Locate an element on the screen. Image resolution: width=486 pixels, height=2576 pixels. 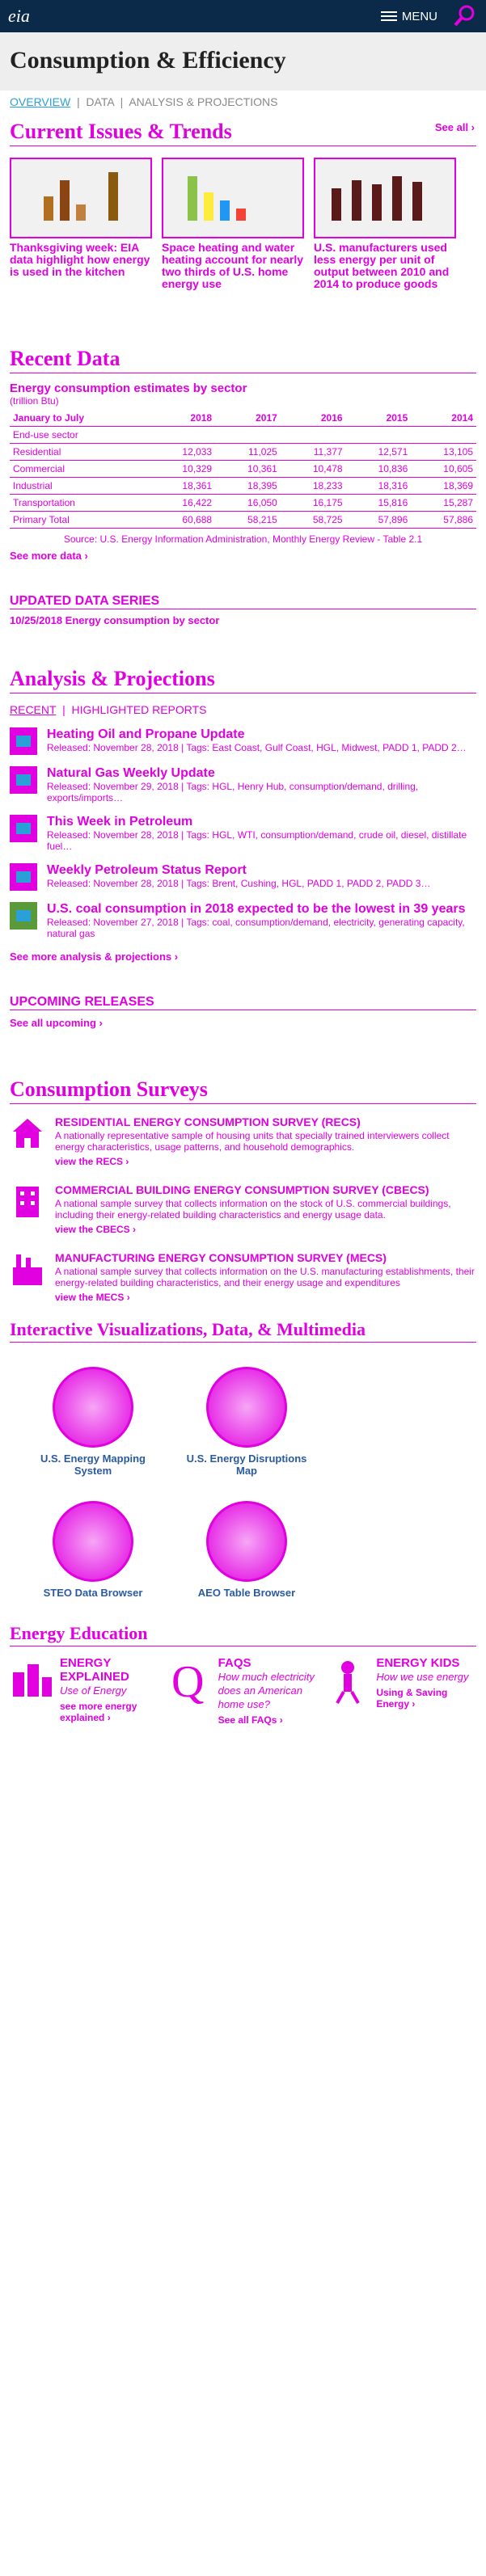
multimedia-label: U.S. Energy Disruptions Map is located at coordinates (247, 1464).